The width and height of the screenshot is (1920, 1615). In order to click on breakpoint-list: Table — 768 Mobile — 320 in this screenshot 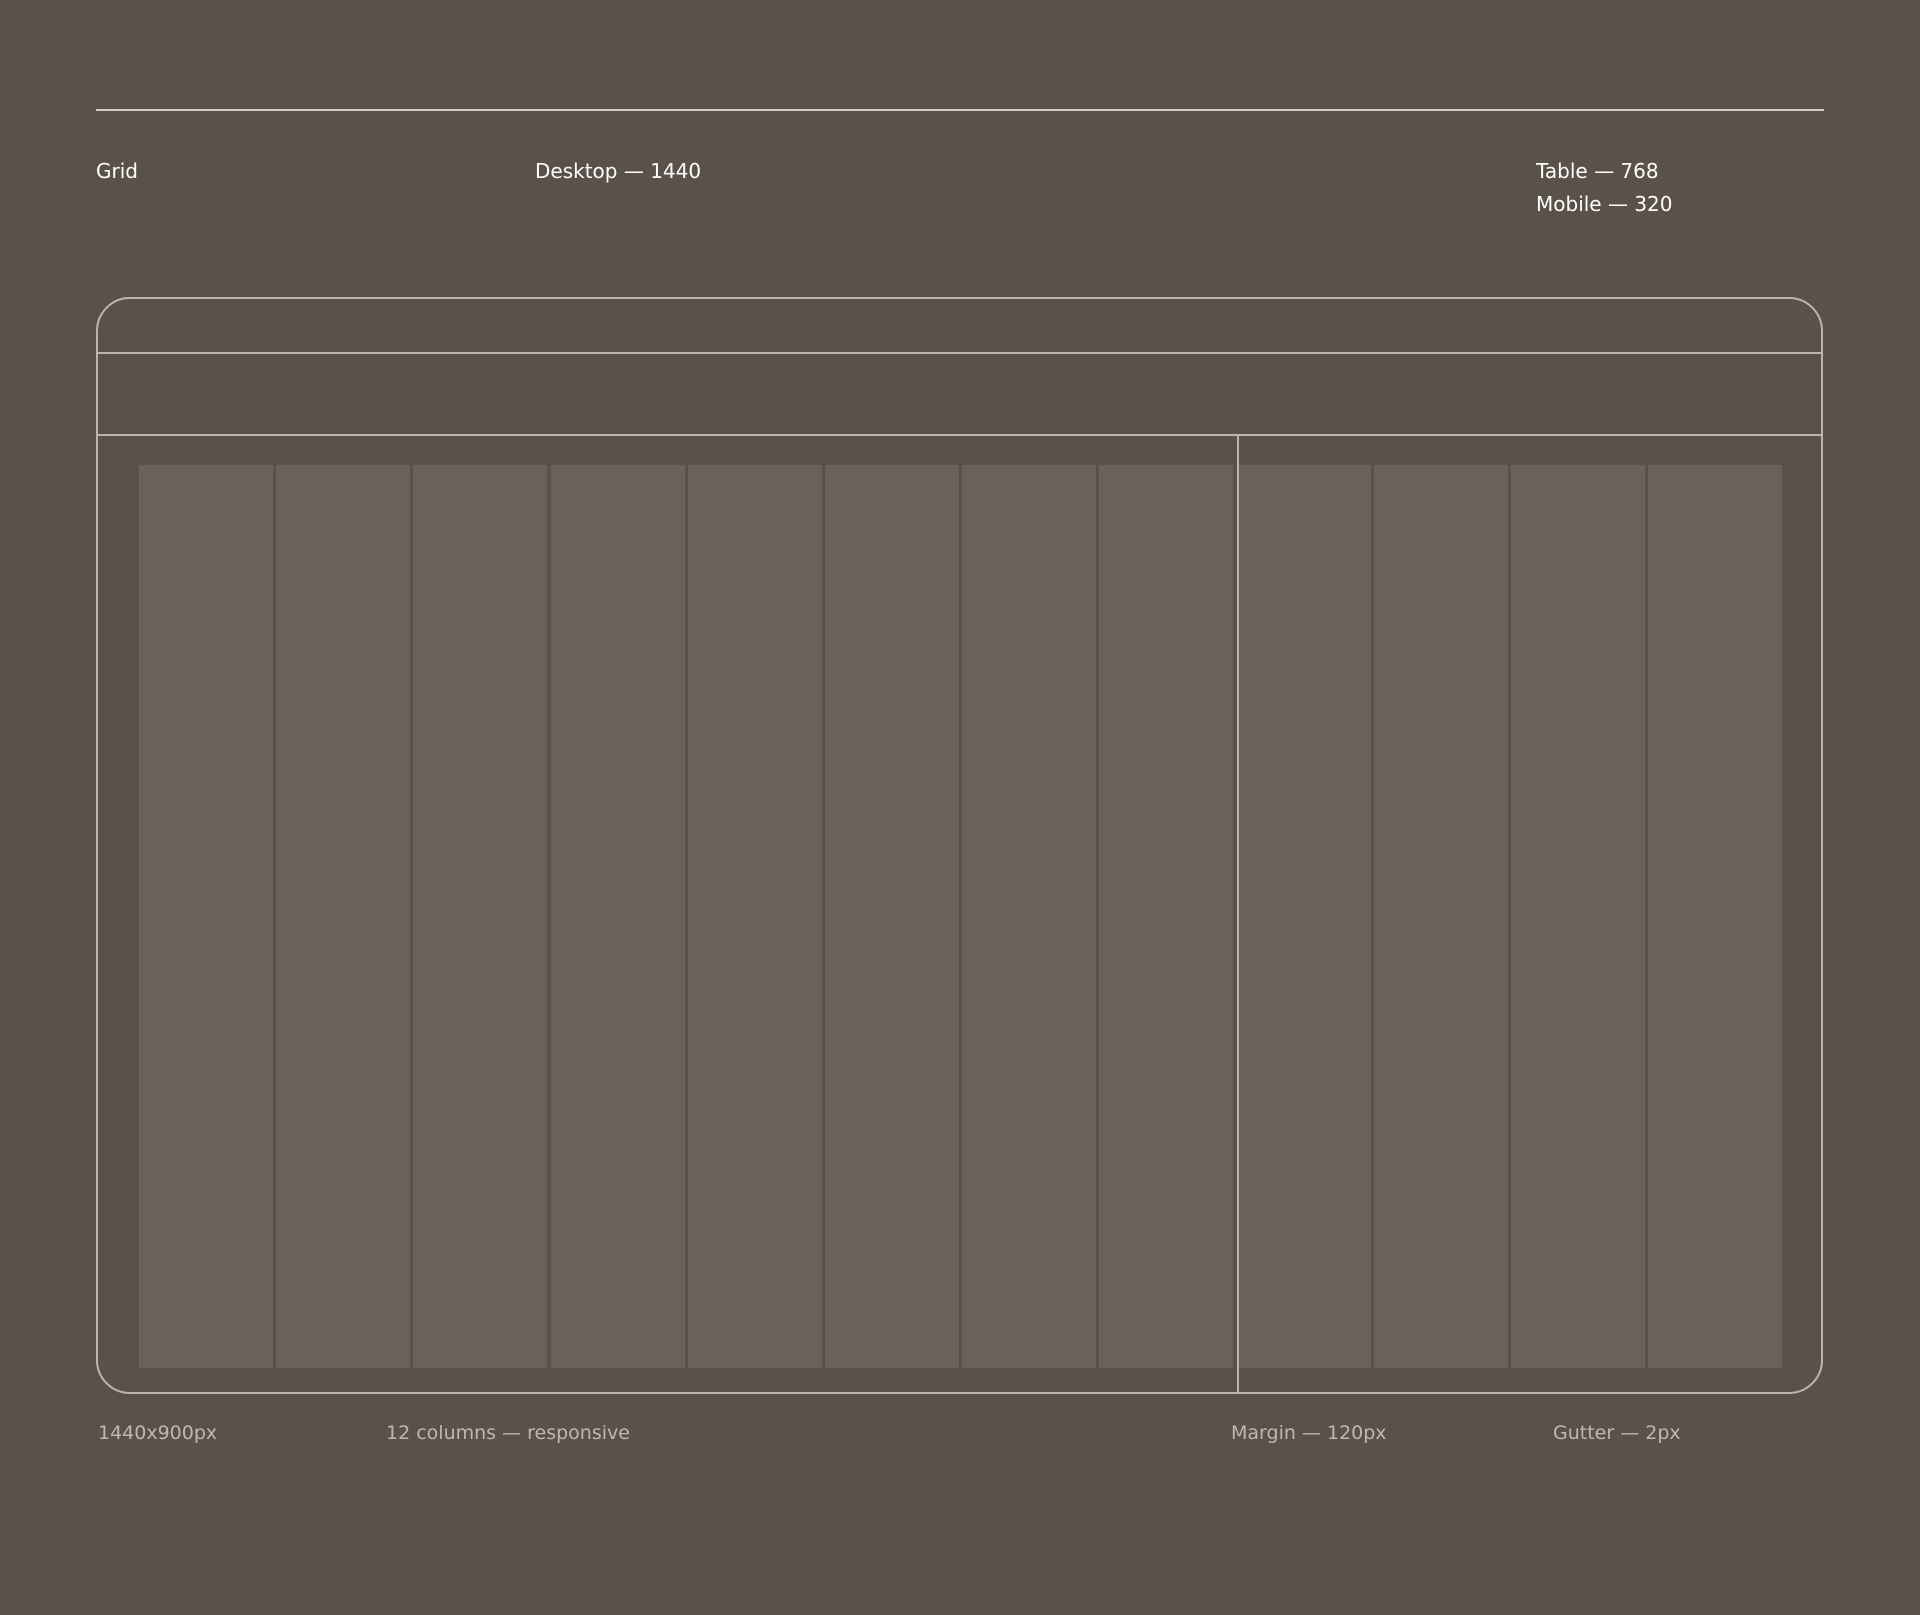, I will do `click(1604, 188)`.